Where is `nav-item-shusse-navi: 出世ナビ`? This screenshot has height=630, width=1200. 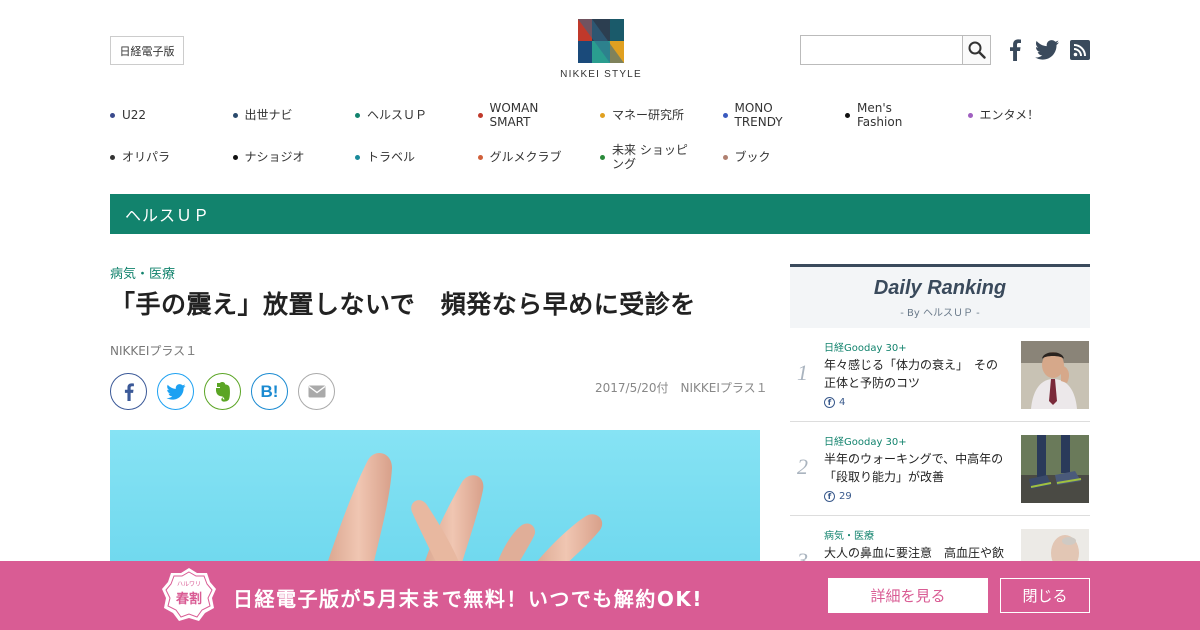 nav-item-shusse-navi: 出世ナビ is located at coordinates (294, 115).